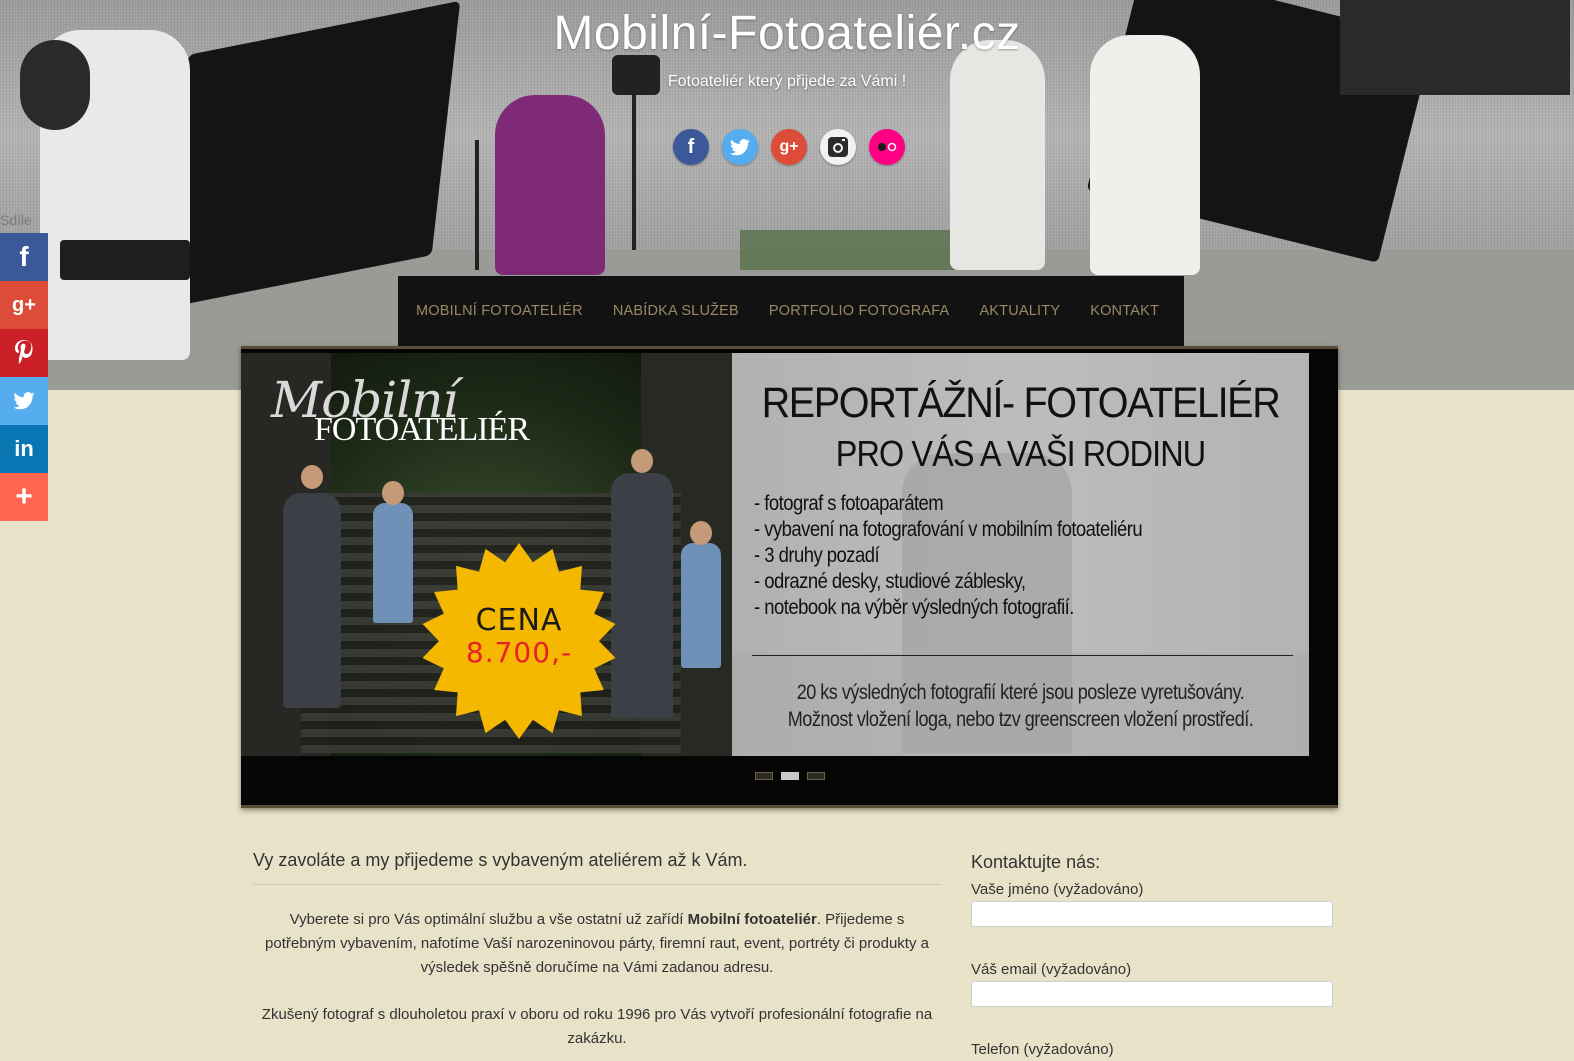  I want to click on banner-photo-mat, so click(855, 250).